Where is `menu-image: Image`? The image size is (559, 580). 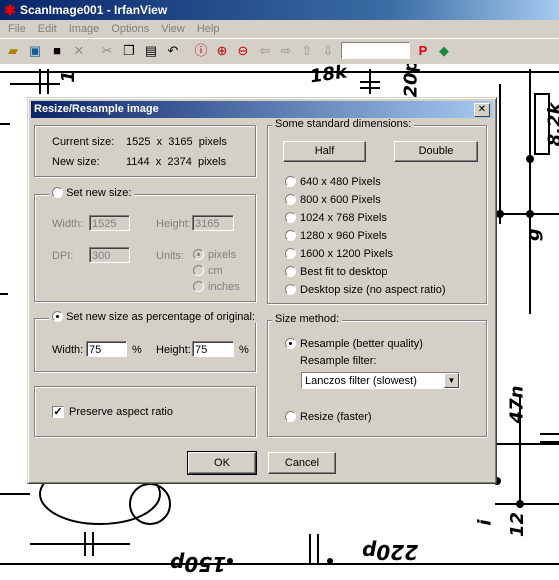
menu-image: Image is located at coordinates (84, 27).